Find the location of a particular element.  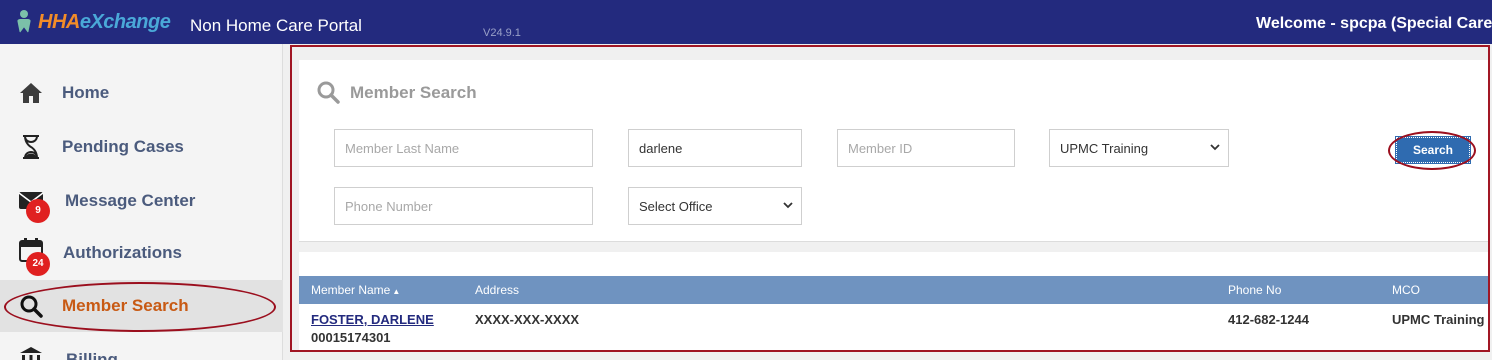

hhaexchange-logo: HHAeXchange is located at coordinates (92, 22).